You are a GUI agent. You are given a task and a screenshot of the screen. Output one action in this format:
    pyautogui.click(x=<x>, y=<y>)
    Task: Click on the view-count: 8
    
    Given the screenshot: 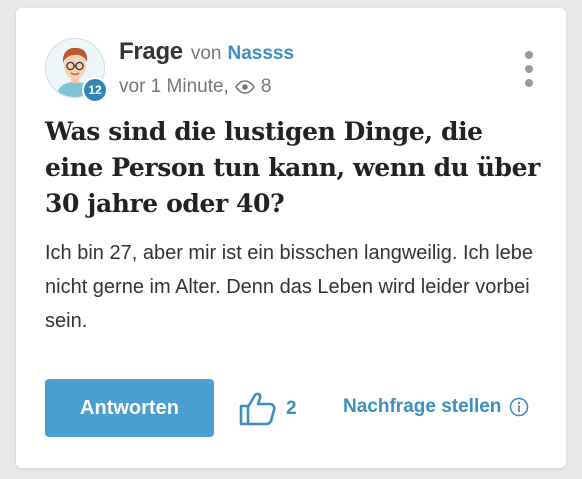 What is the action you would take?
    pyautogui.click(x=266, y=86)
    